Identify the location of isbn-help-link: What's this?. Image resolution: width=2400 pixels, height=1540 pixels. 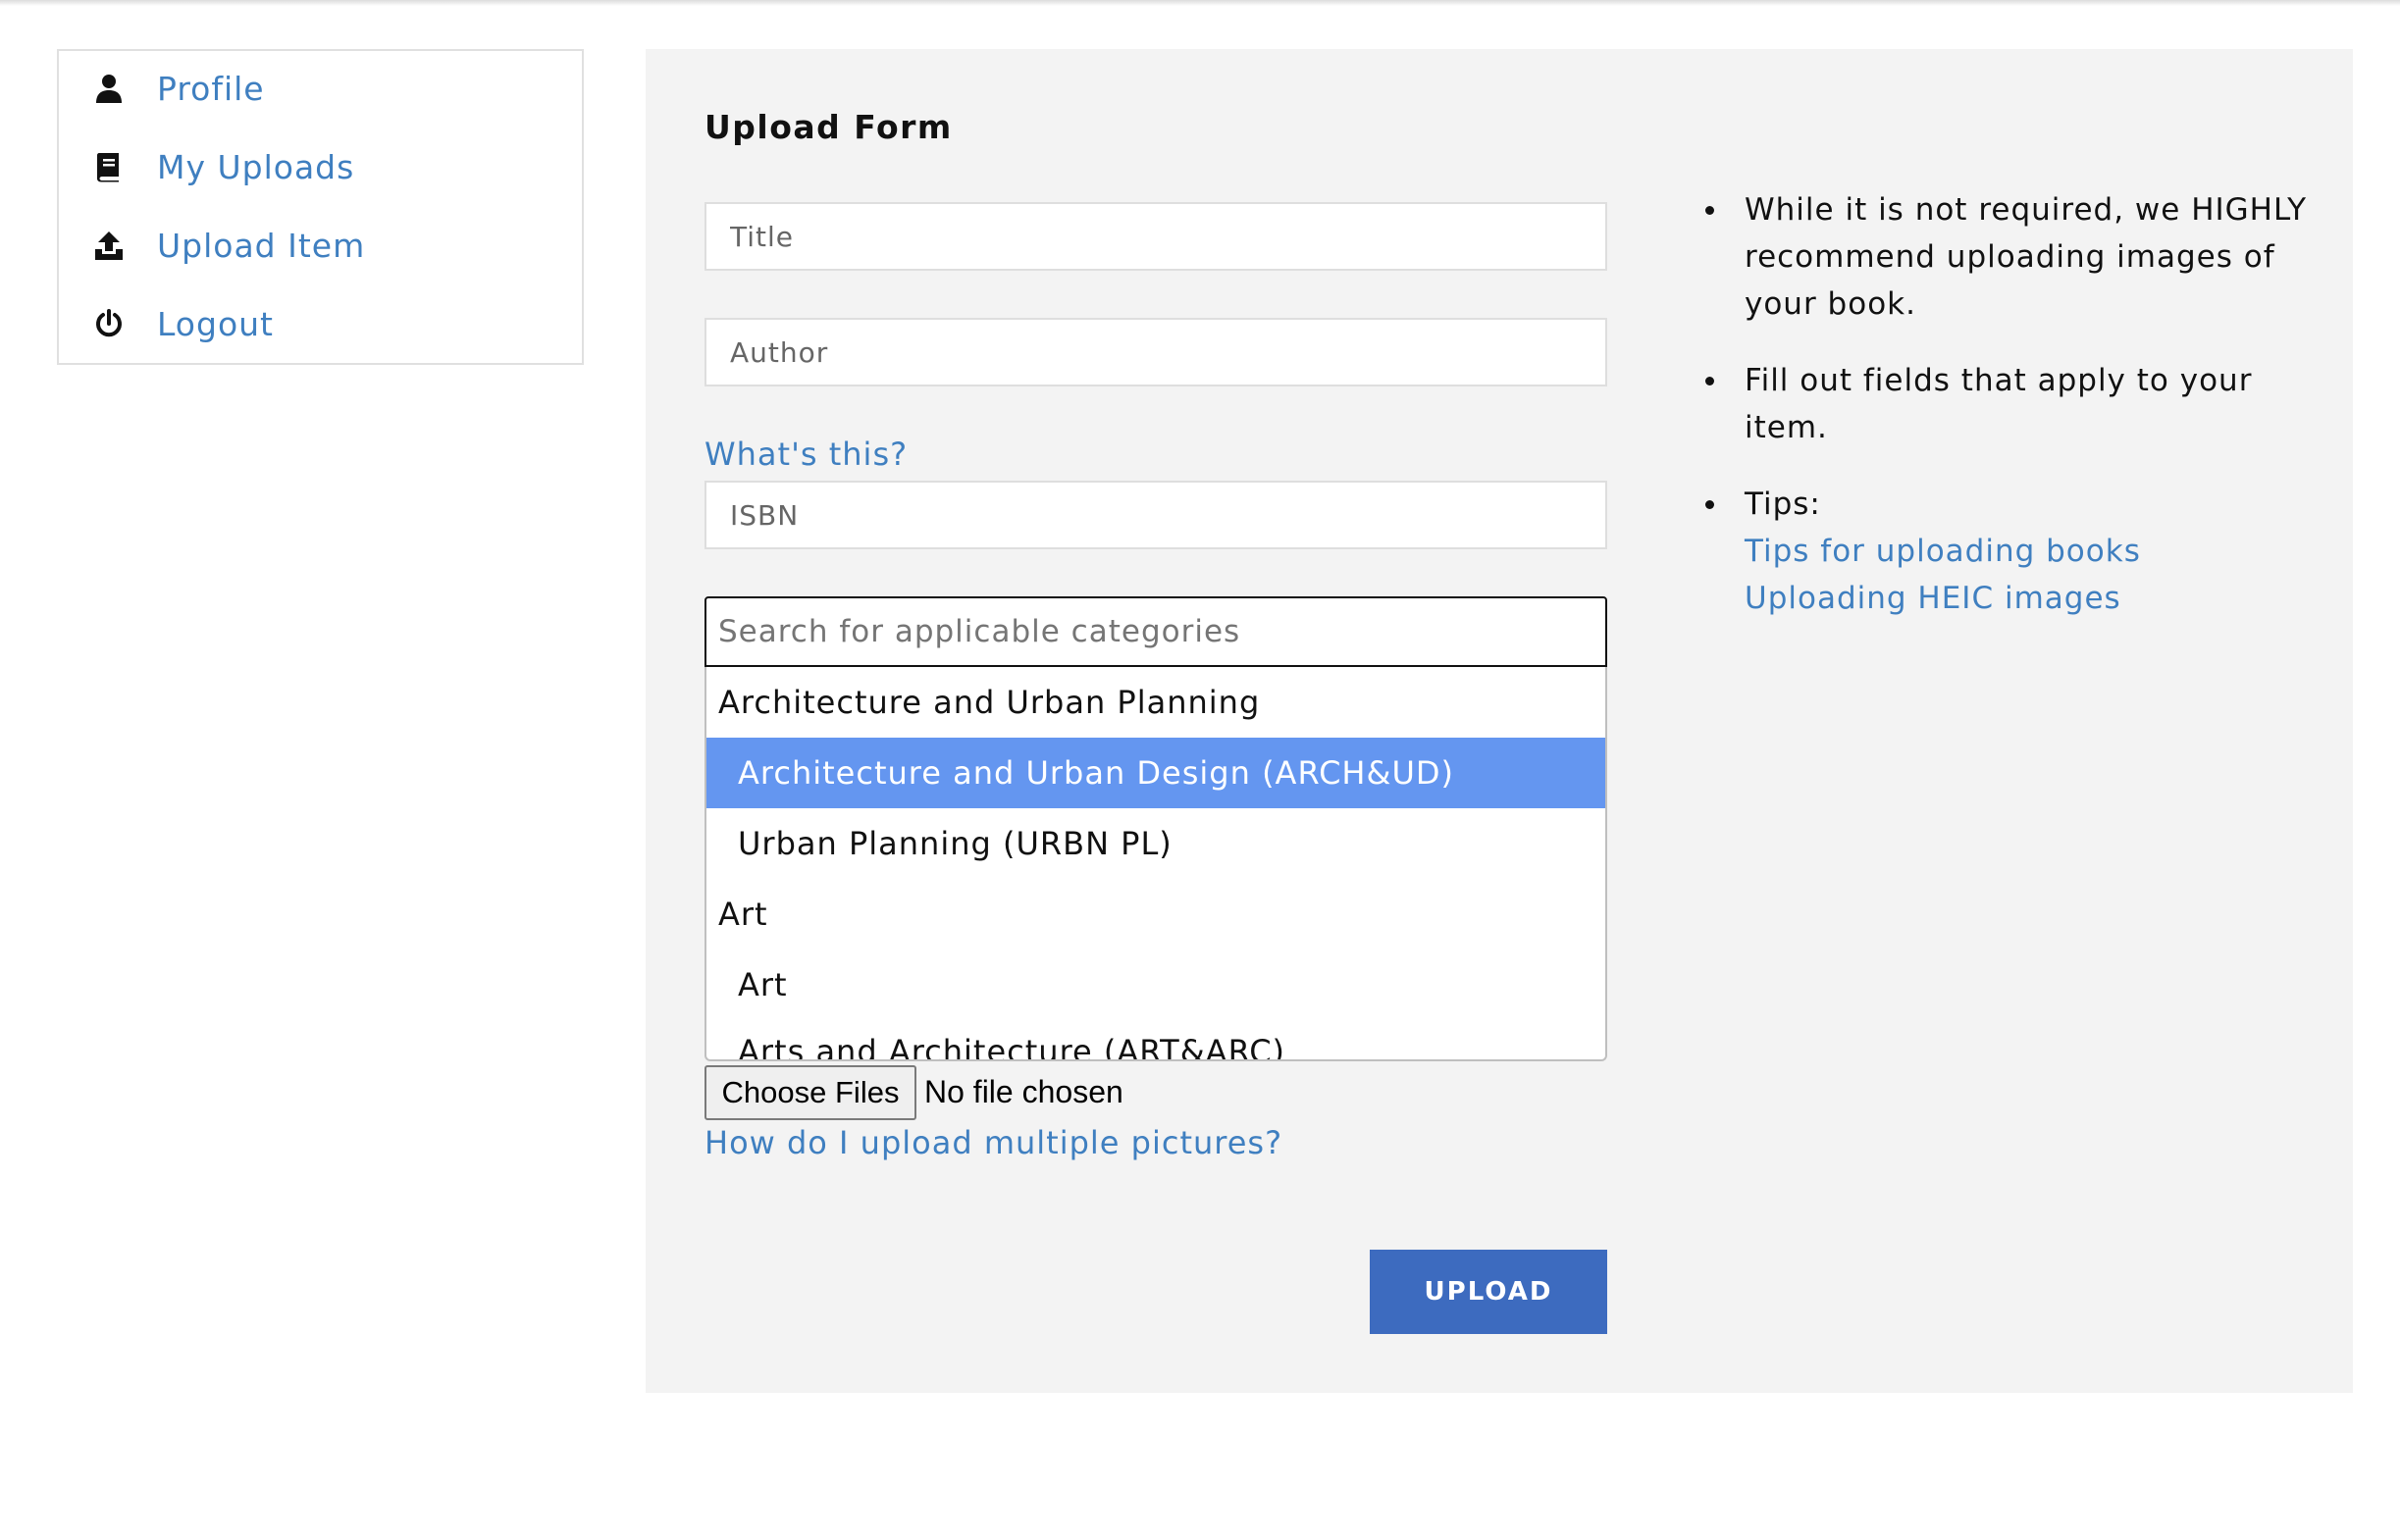
(806, 454).